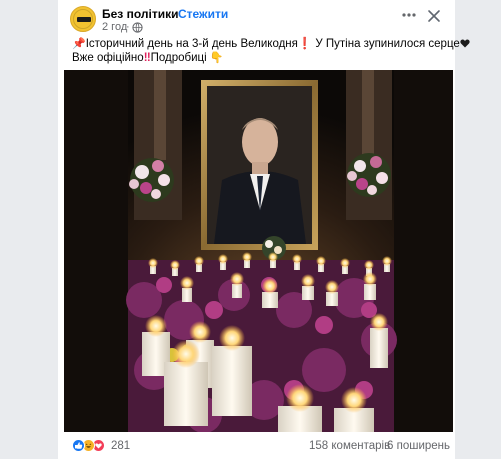 The height and width of the screenshot is (459, 501). I want to click on post-timestamp: 2 год, so click(114, 27).